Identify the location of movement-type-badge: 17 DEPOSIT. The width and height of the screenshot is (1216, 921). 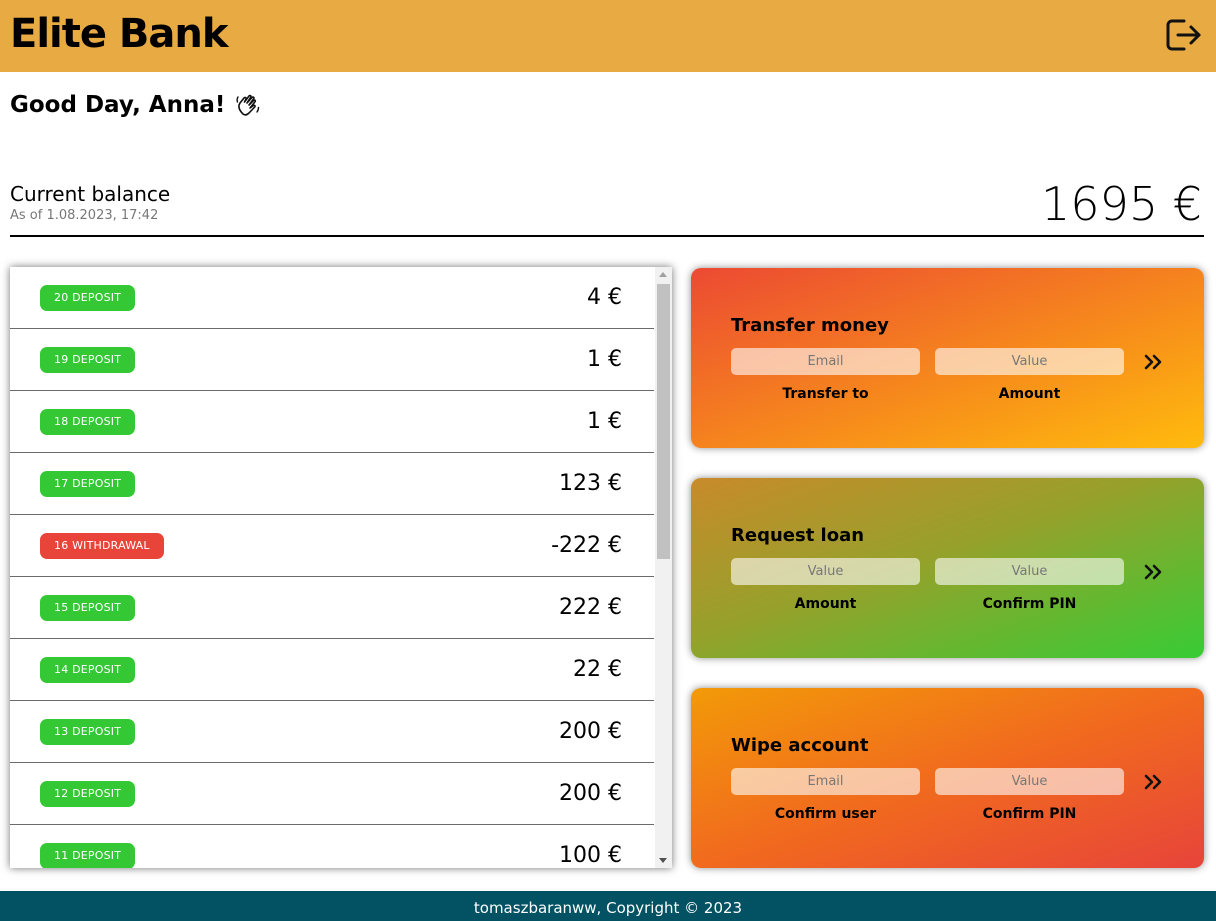
(88, 484).